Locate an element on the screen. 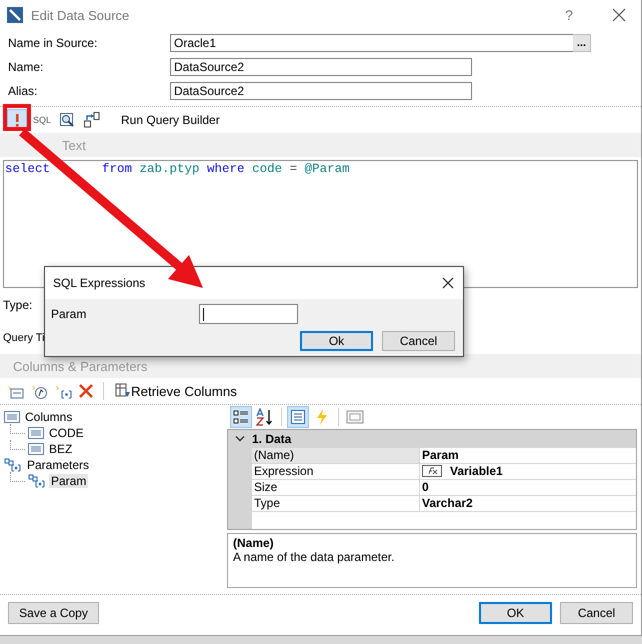 This screenshot has height=644, width=642. input-field is located at coordinates (248, 314).